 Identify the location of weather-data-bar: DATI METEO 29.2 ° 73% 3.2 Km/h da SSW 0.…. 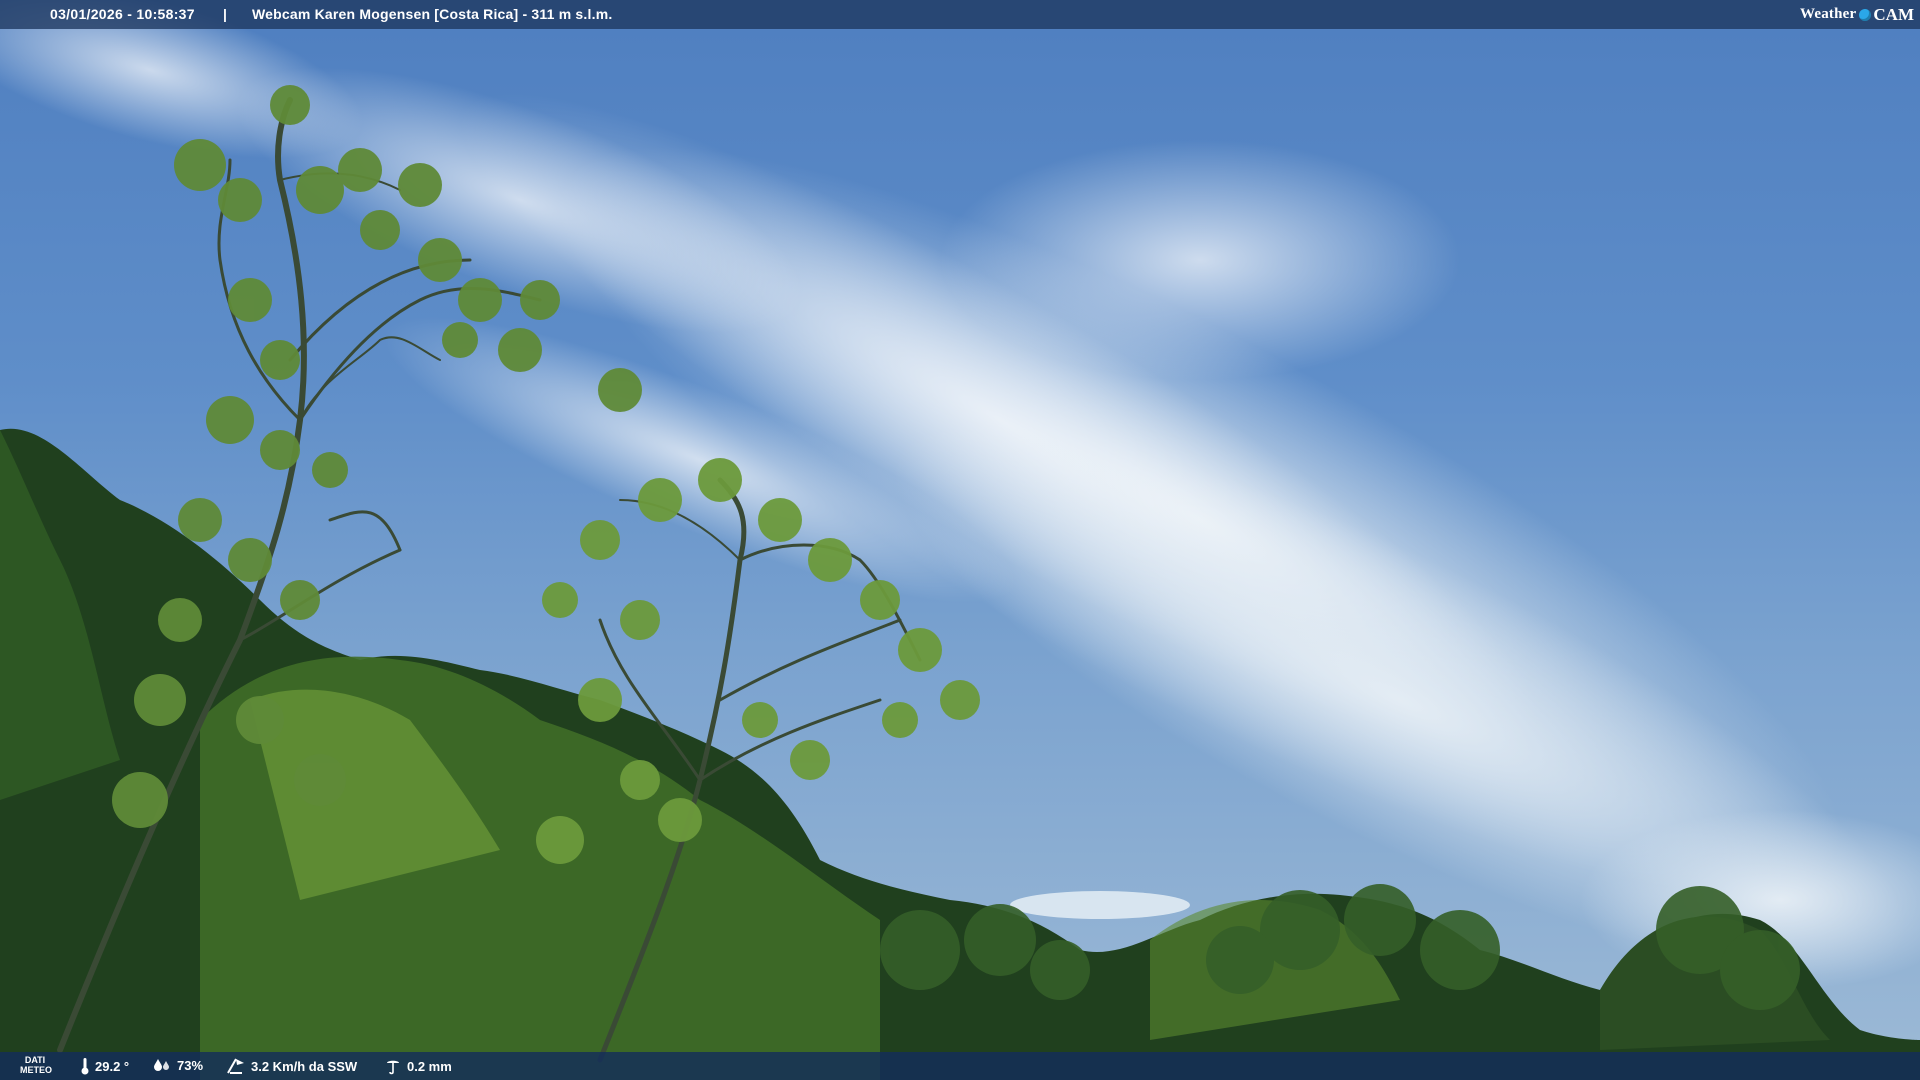
(960, 1066).